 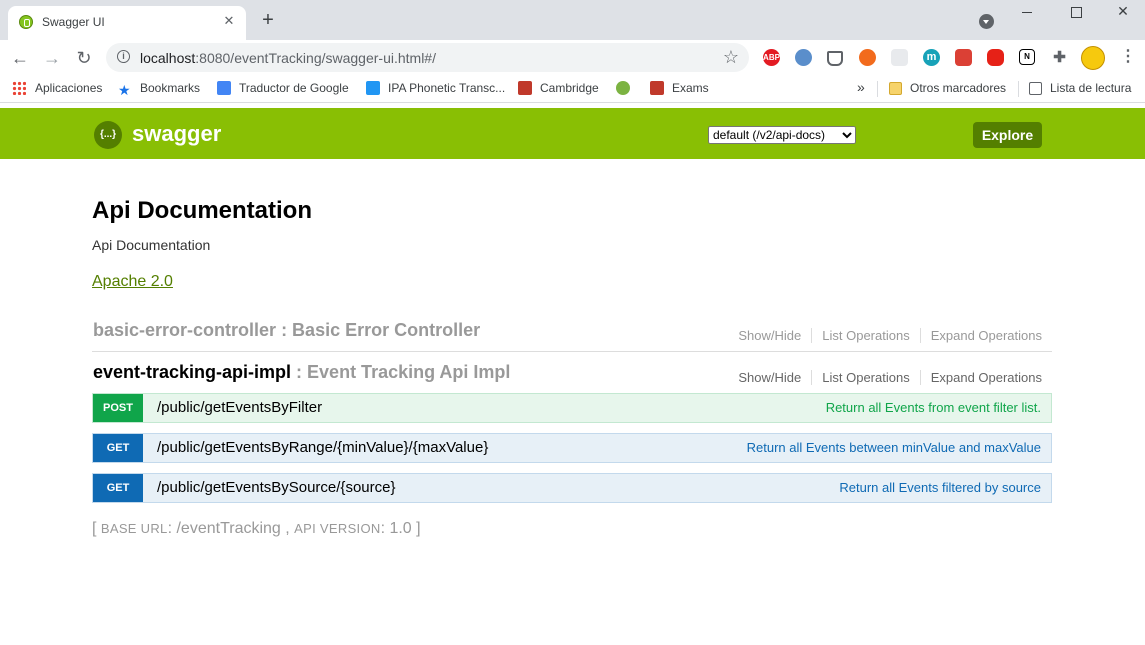 What do you see at coordinates (572, 20) in the screenshot?
I see `browser-tabstrip: Swagger UI ✕ + ✕` at bounding box center [572, 20].